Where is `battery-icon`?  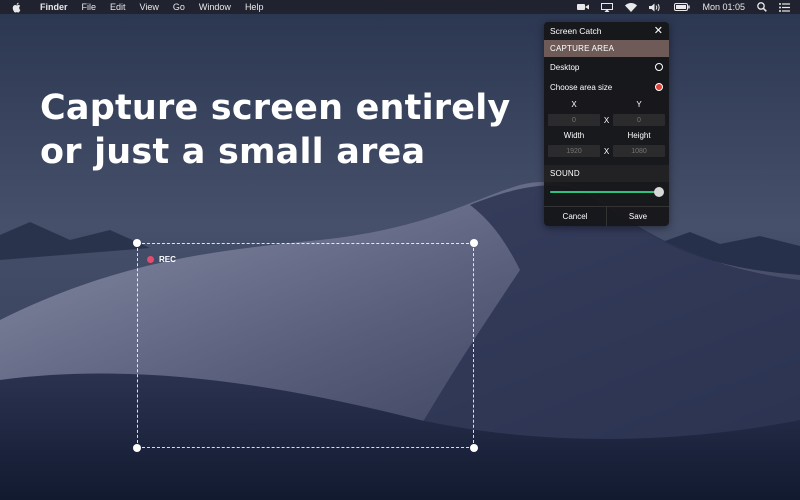 battery-icon is located at coordinates (682, 7).